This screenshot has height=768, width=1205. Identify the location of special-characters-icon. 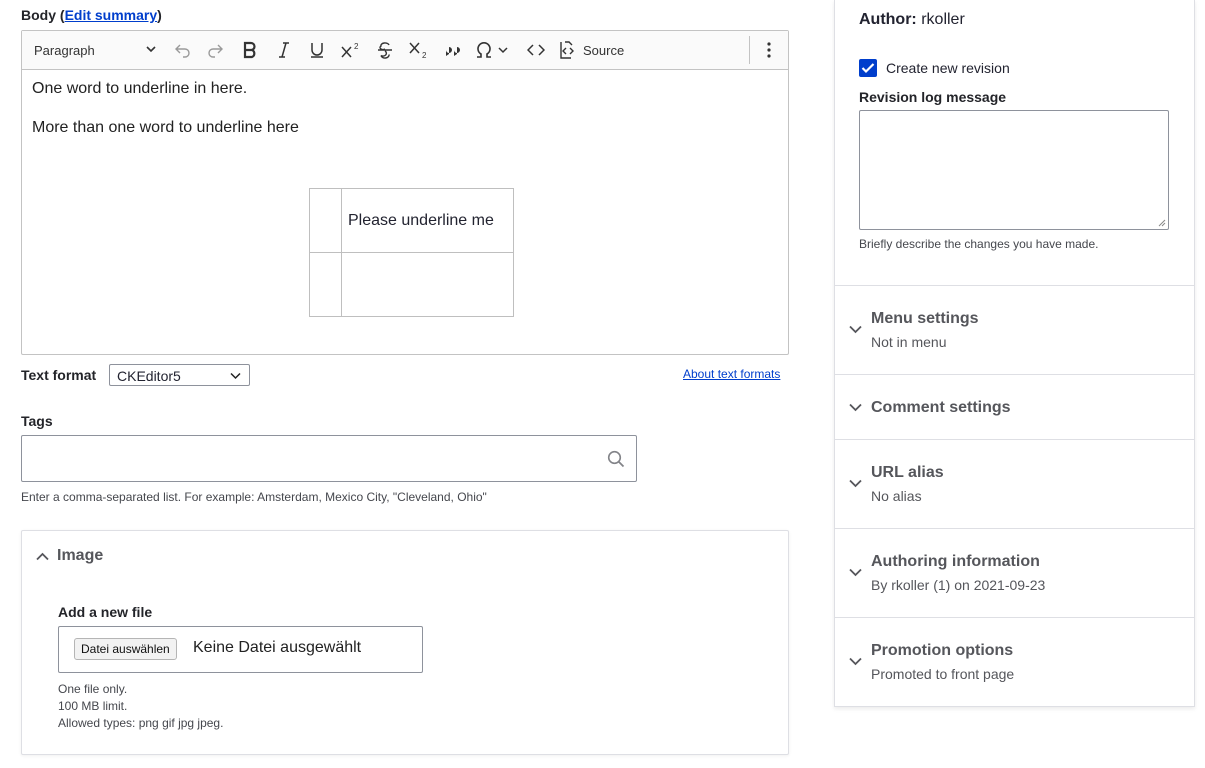
(484, 50).